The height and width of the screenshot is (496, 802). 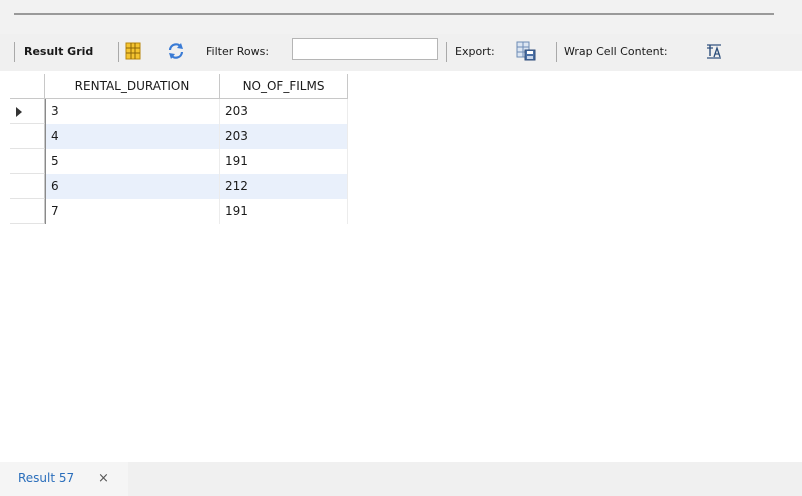 I want to click on refresh-icon, so click(x=176, y=51).